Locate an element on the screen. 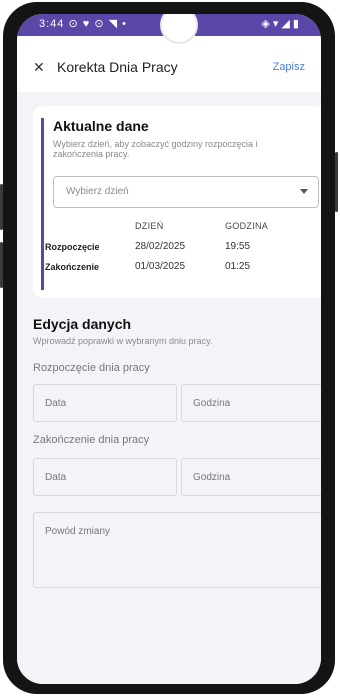 This screenshot has height=696, width=340. edit-data-hint: Wprowadź poprawki w wybranym dniu pracy. is located at coordinates (123, 341).